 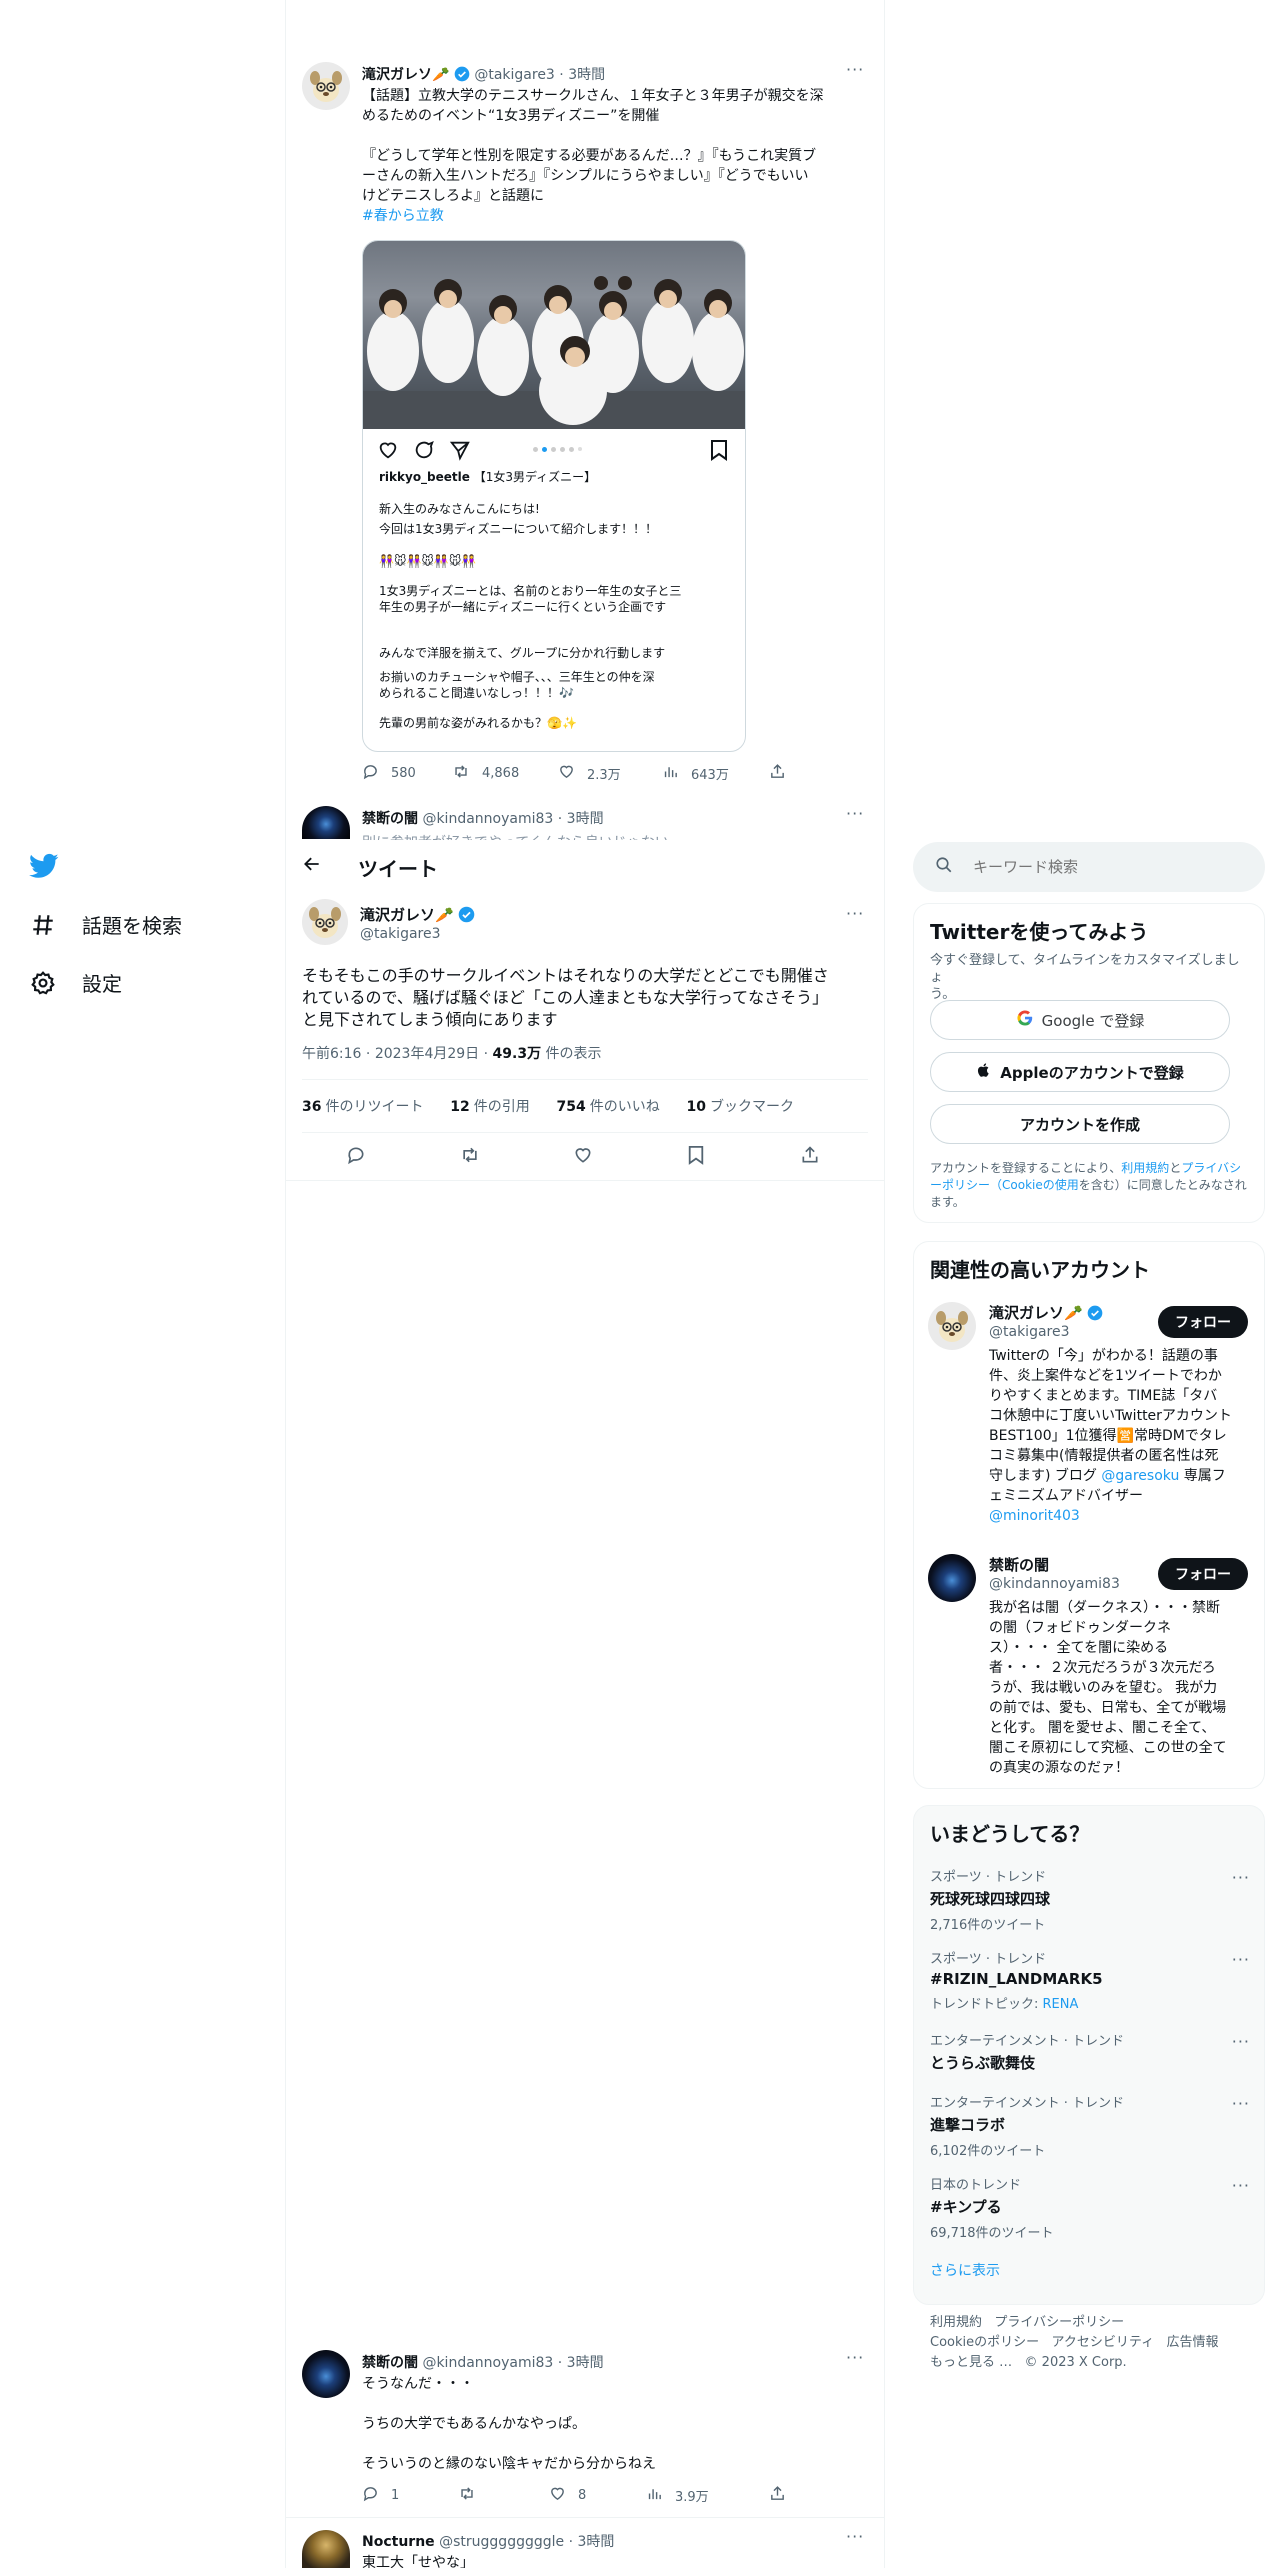 What do you see at coordinates (677, 2495) in the screenshot?
I see `views-button: 3.9万` at bounding box center [677, 2495].